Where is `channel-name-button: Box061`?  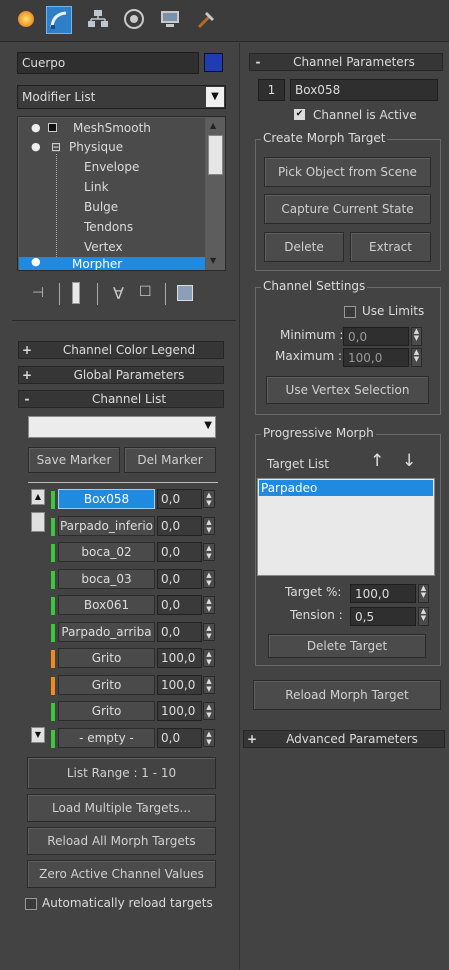
channel-name-button: Box061 is located at coordinates (106, 605).